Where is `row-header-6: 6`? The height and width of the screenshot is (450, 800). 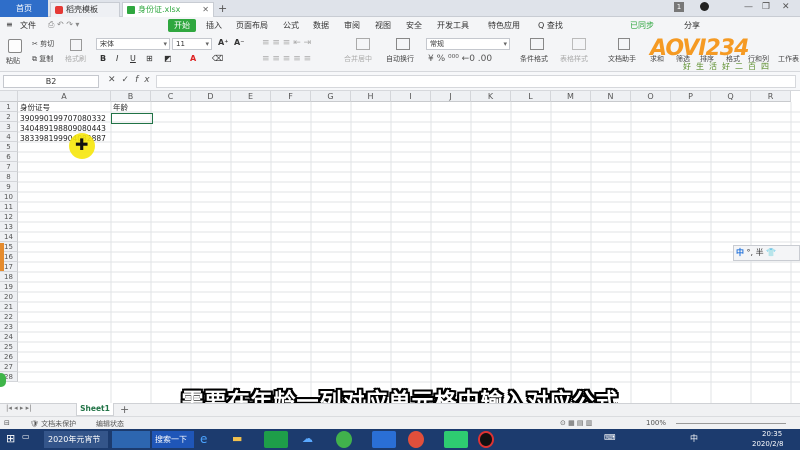
row-header-6: 6 is located at coordinates (9, 157).